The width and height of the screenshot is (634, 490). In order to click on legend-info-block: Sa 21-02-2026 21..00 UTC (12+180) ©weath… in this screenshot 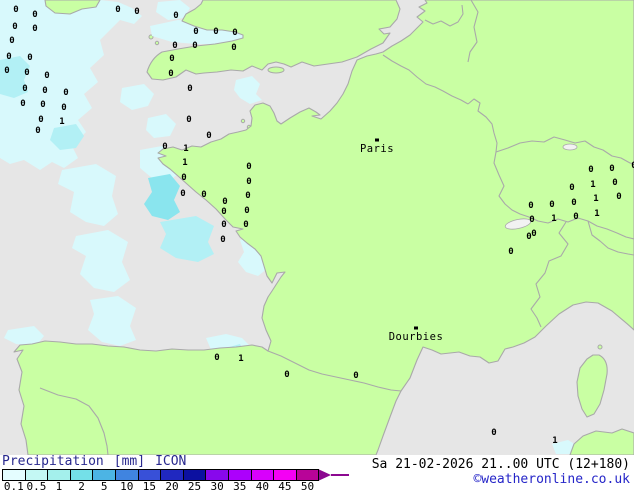, I will do `click(501, 472)`.